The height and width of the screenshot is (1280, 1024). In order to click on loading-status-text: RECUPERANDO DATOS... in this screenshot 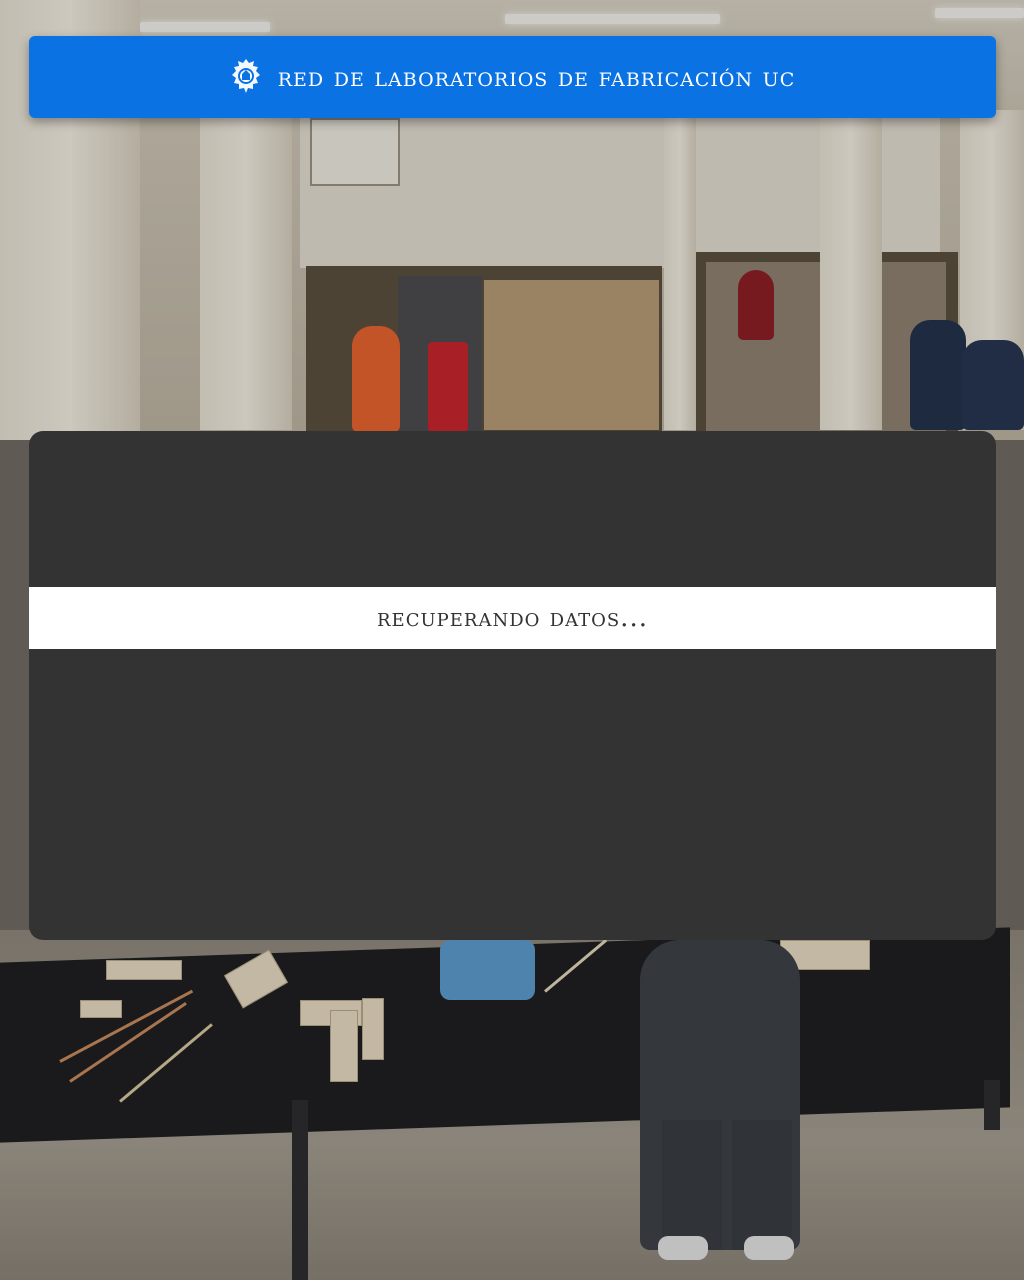, I will do `click(512, 618)`.